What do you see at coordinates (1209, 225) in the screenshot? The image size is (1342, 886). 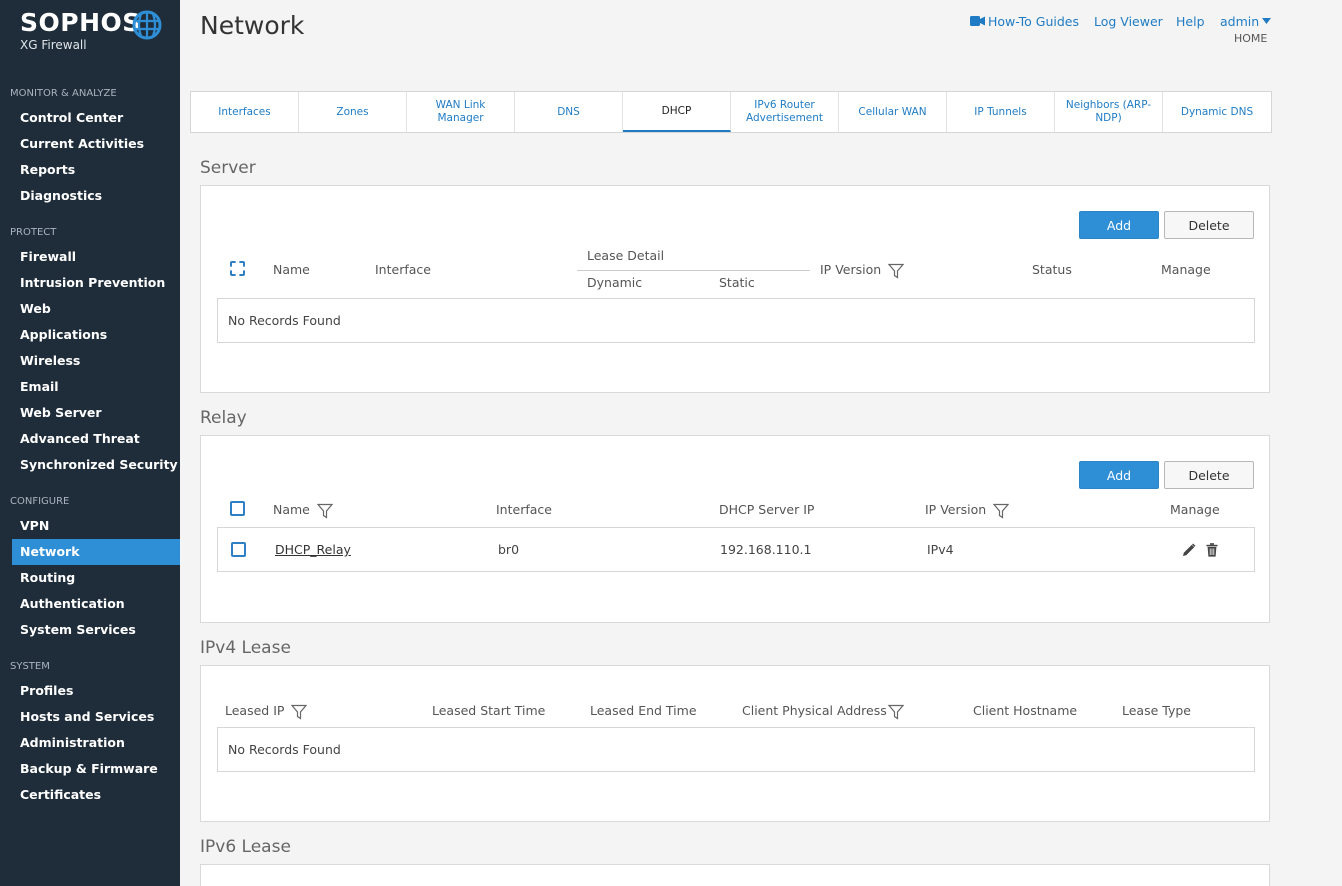 I see `server-delete-button: Delete` at bounding box center [1209, 225].